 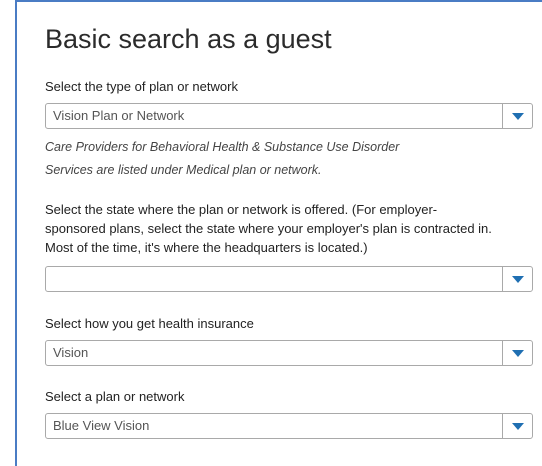 I want to click on page-title: Basic search as a guest, so click(x=188, y=39).